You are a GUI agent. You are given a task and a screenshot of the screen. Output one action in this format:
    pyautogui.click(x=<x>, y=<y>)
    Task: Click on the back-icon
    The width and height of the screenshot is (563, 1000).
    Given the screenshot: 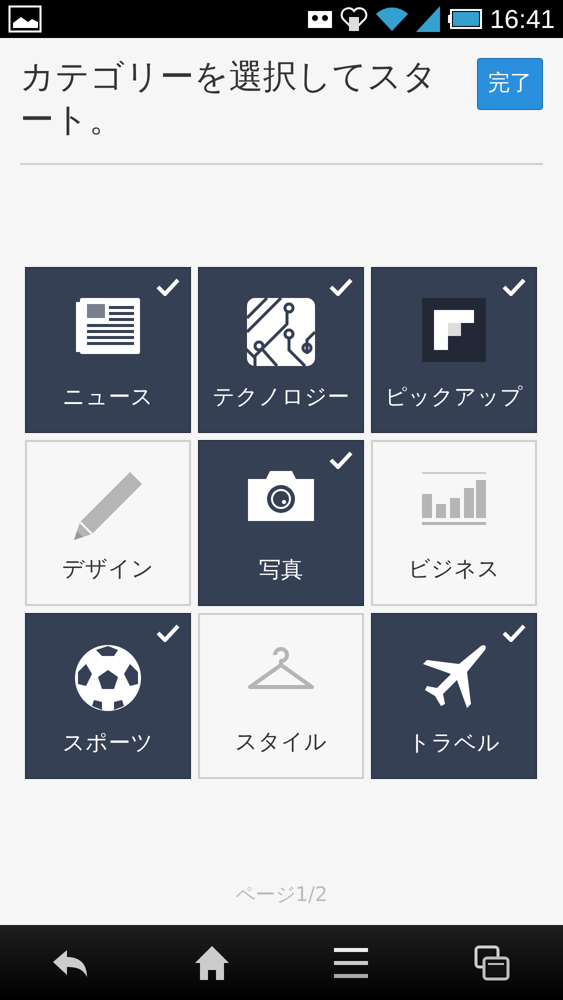 What is the action you would take?
    pyautogui.click(x=70, y=962)
    